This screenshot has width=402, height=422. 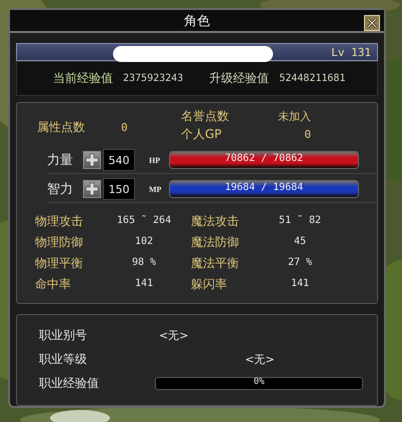 What do you see at coordinates (59, 263) in the screenshot?
I see `stat-label: 物理平衡` at bounding box center [59, 263].